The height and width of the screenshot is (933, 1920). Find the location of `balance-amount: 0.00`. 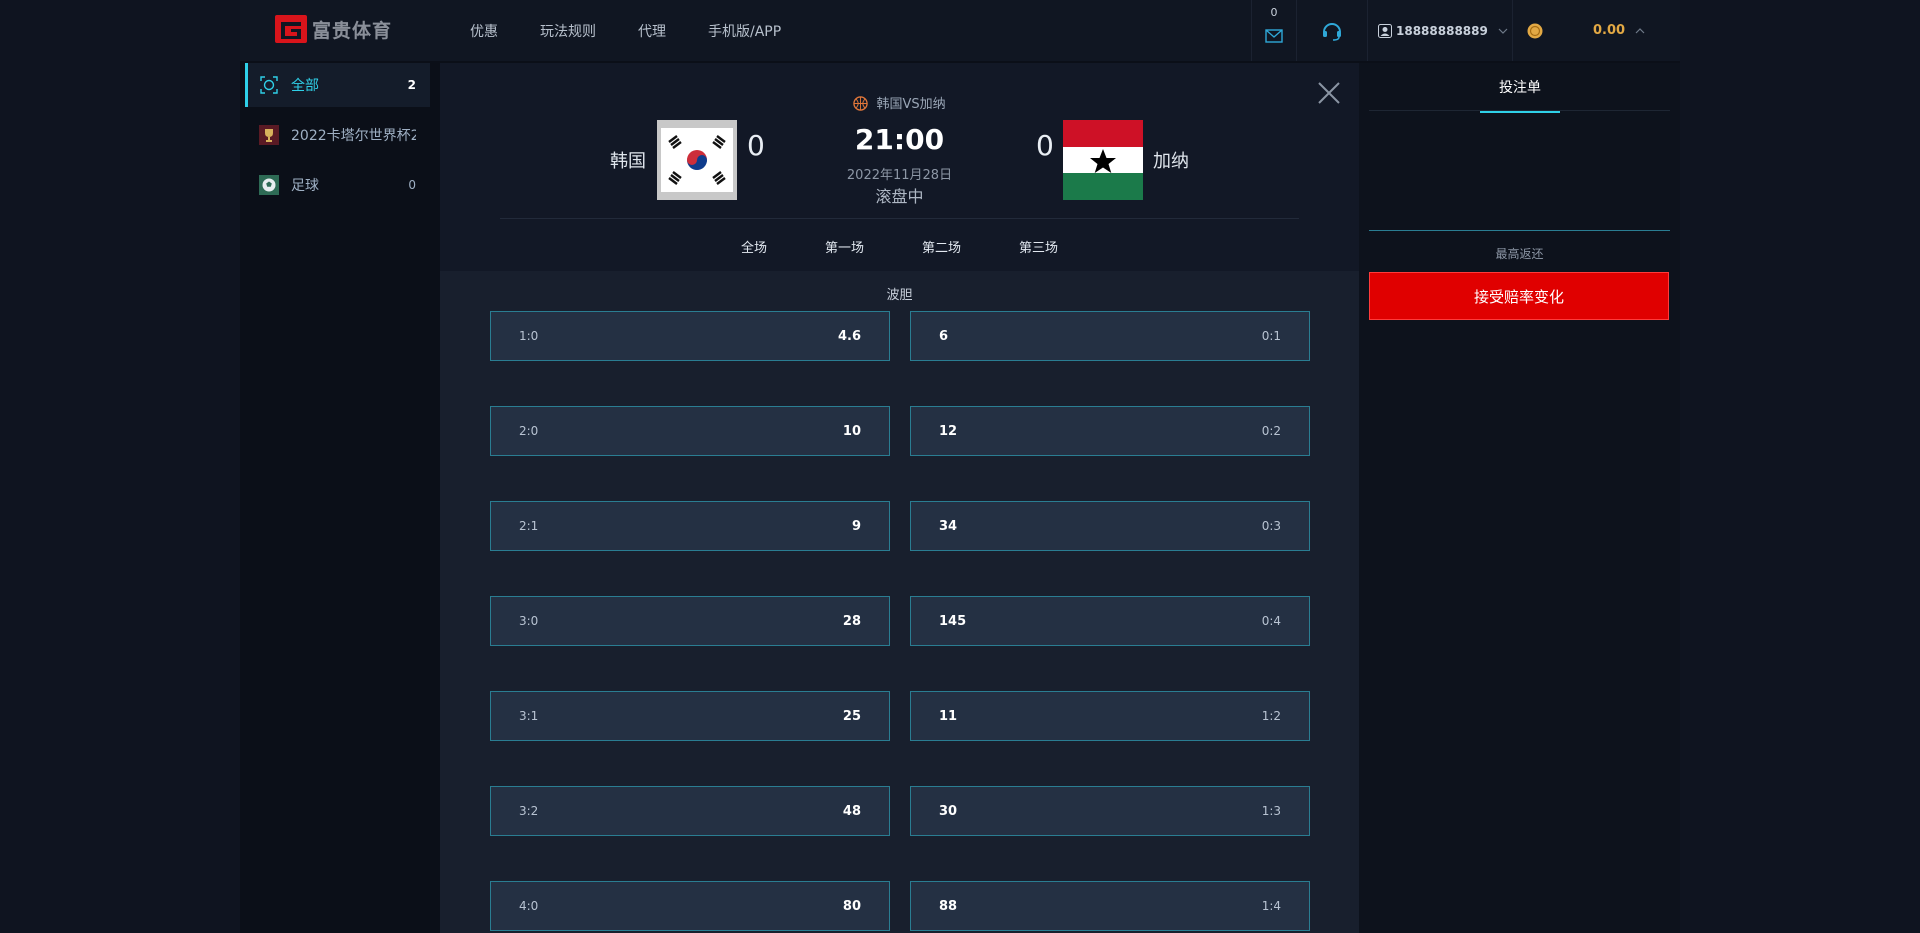

balance-amount: 0.00 is located at coordinates (1609, 30).